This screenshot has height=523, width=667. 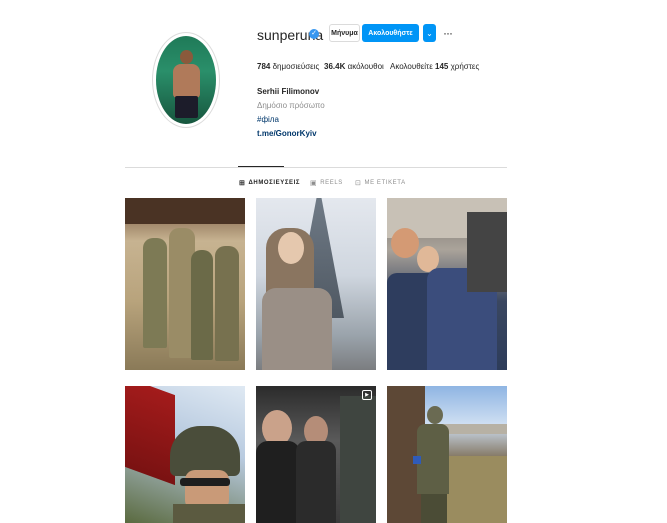 What do you see at coordinates (448, 33) in the screenshot?
I see `options-more-icon: ···` at bounding box center [448, 33].